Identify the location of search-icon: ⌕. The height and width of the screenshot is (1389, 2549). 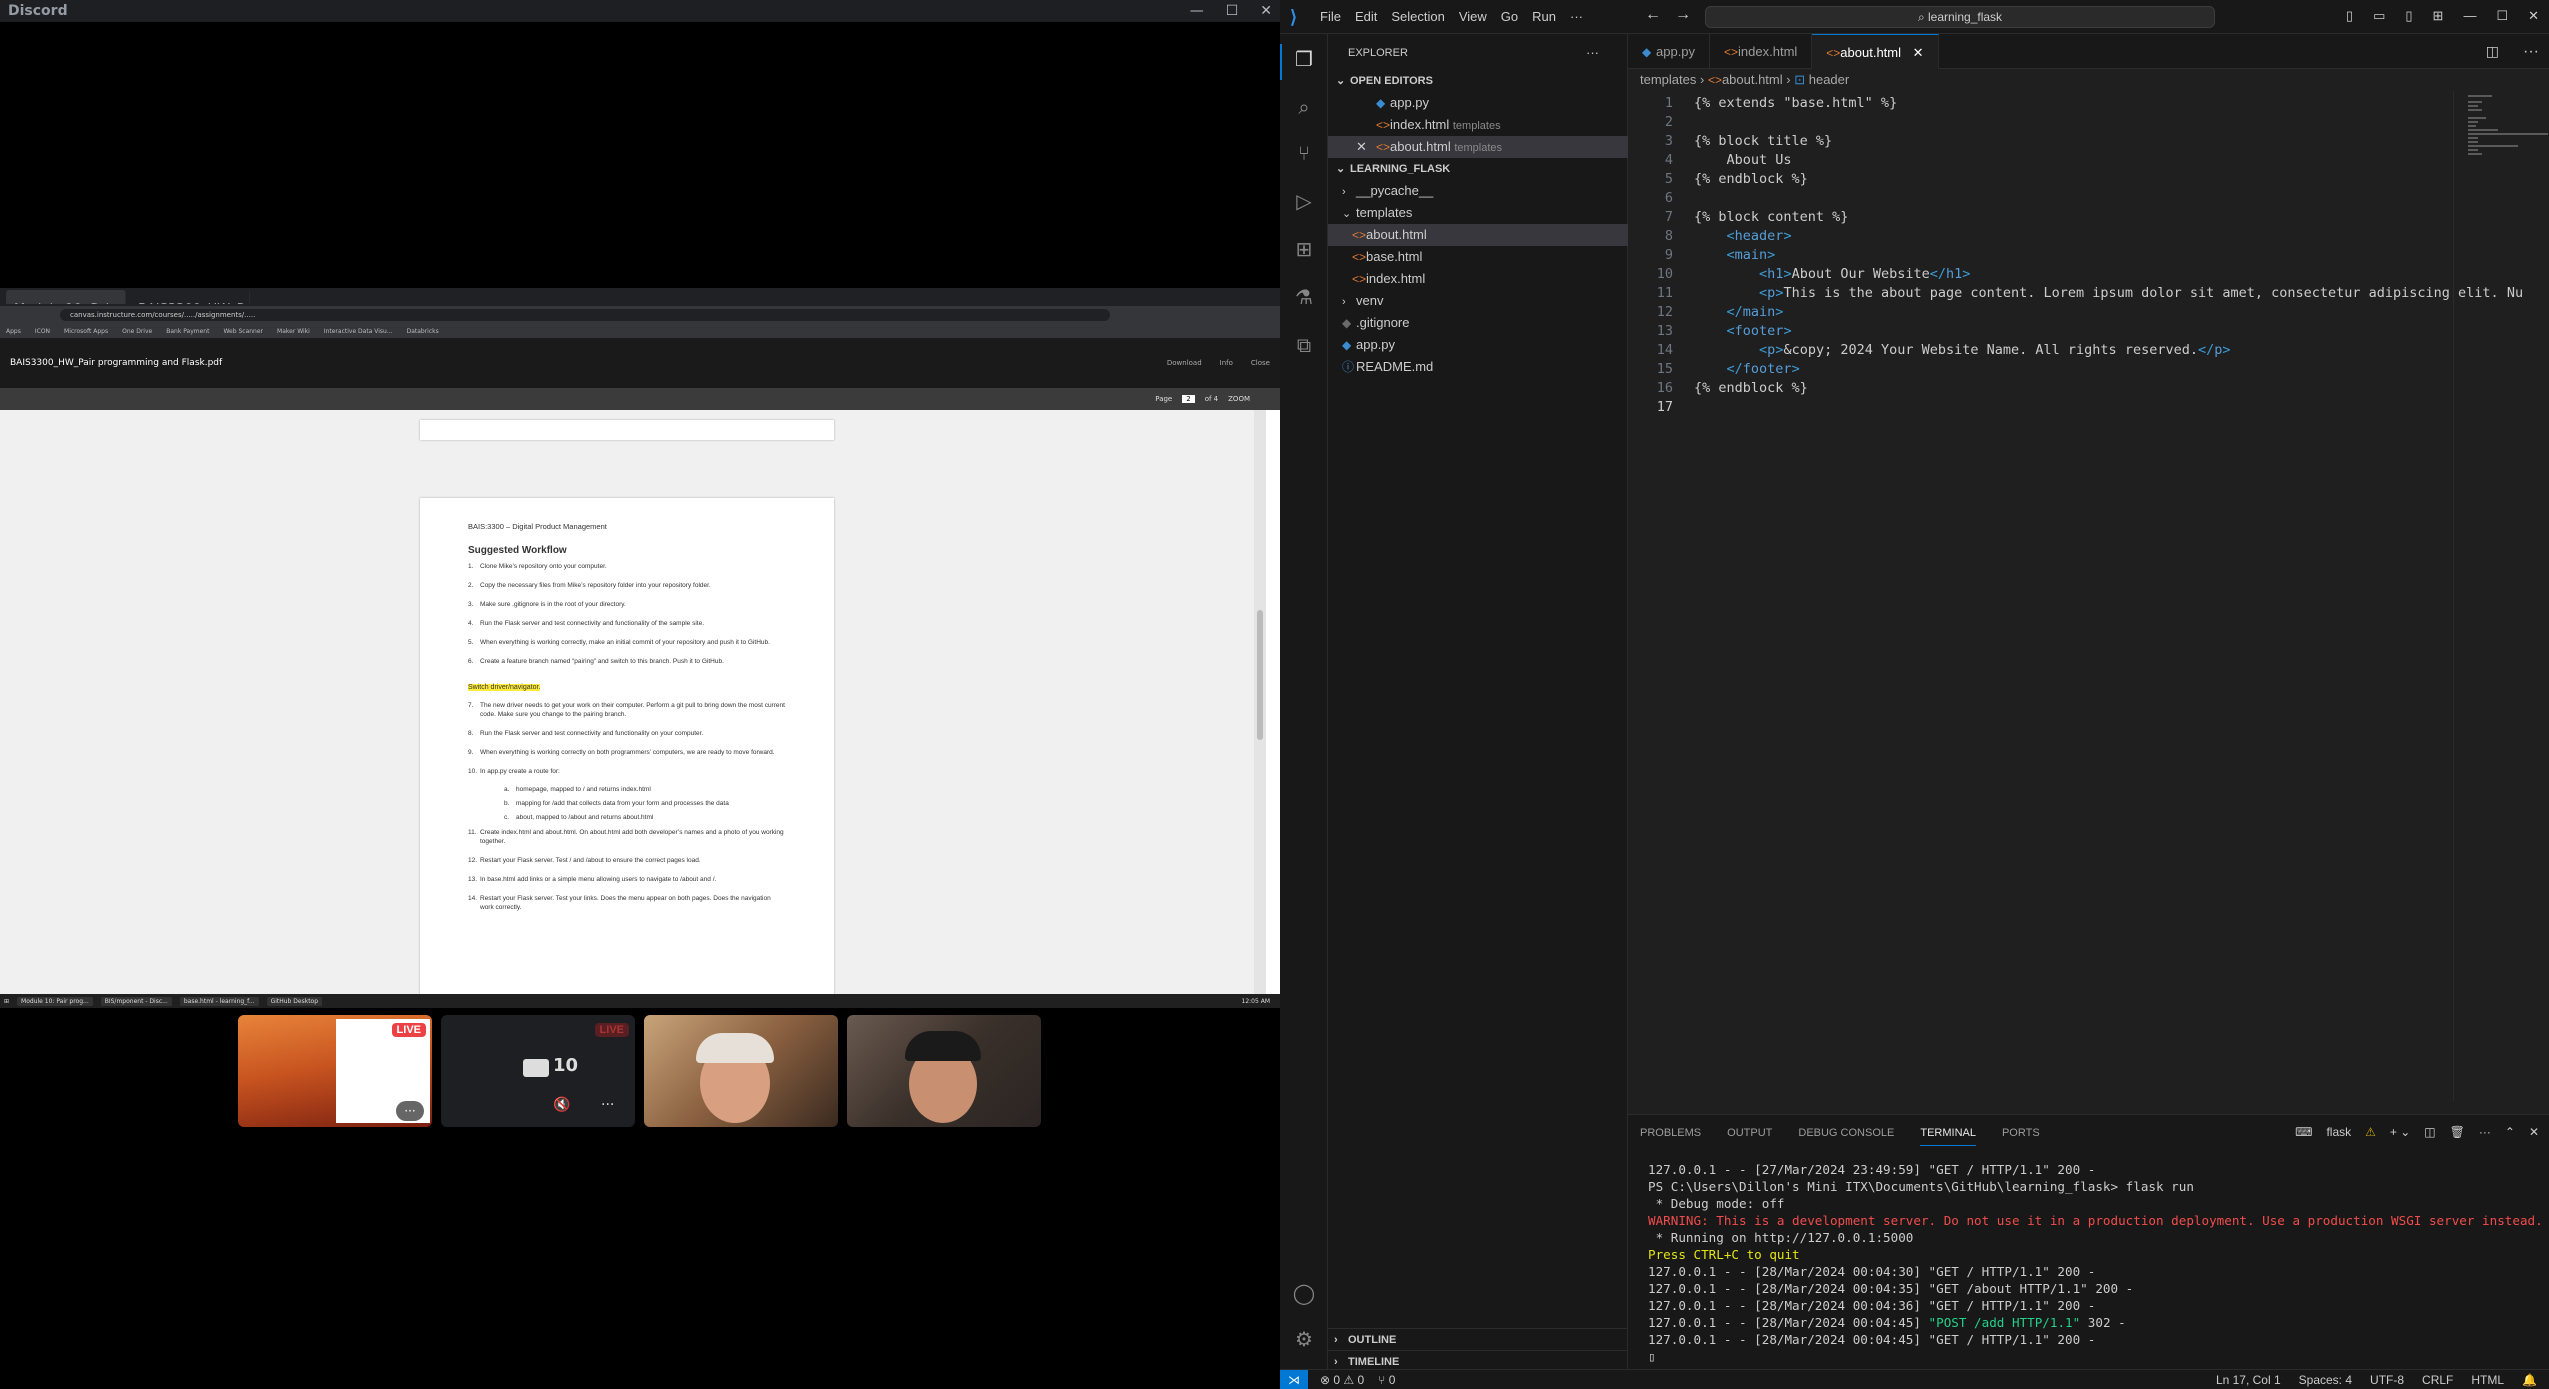
(1304, 108).